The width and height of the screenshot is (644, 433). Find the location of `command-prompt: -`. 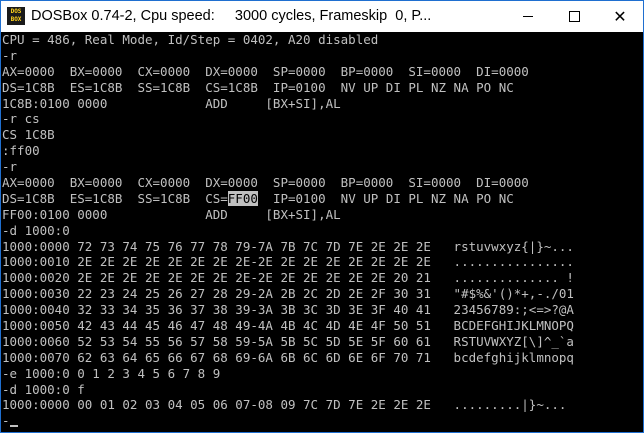

command-prompt: - is located at coordinates (6, 421).